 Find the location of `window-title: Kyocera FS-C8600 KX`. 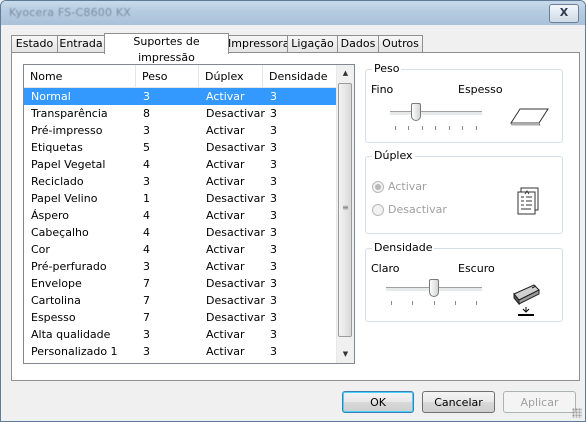

window-title: Kyocera FS-C8600 KX is located at coordinates (70, 12).